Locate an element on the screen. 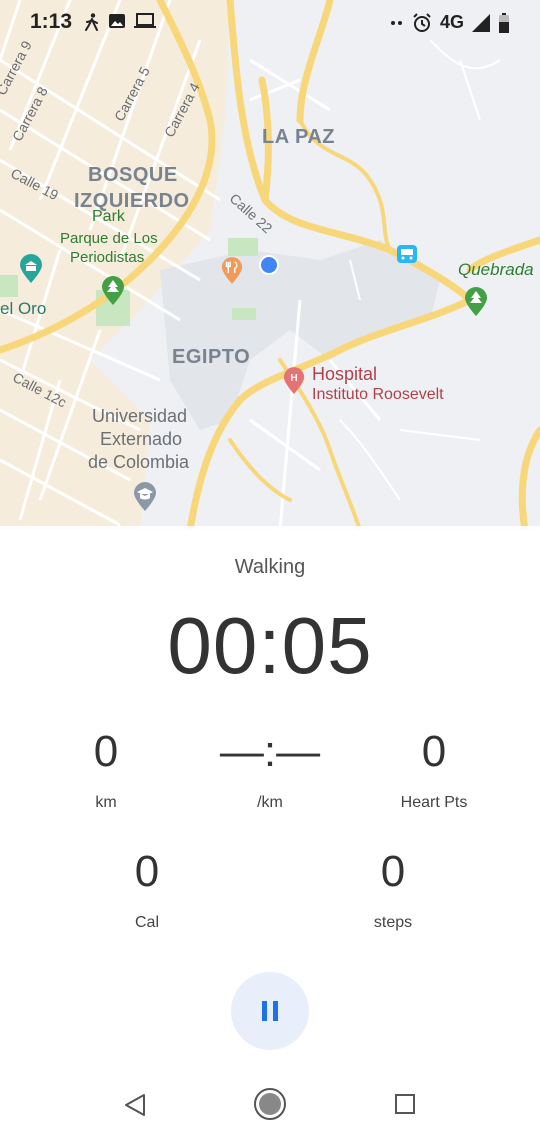 The width and height of the screenshot is (540, 1140). label-el-oro: el Oro is located at coordinates (23, 308).